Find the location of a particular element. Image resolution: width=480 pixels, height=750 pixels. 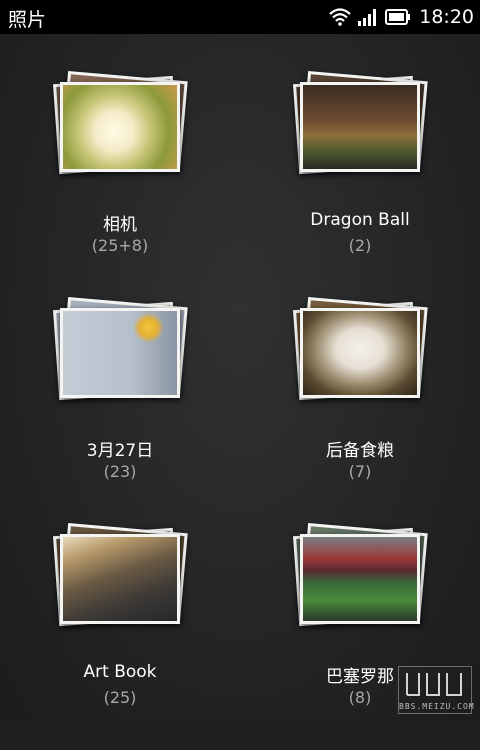

stadium-thumbnail is located at coordinates (360, 579).